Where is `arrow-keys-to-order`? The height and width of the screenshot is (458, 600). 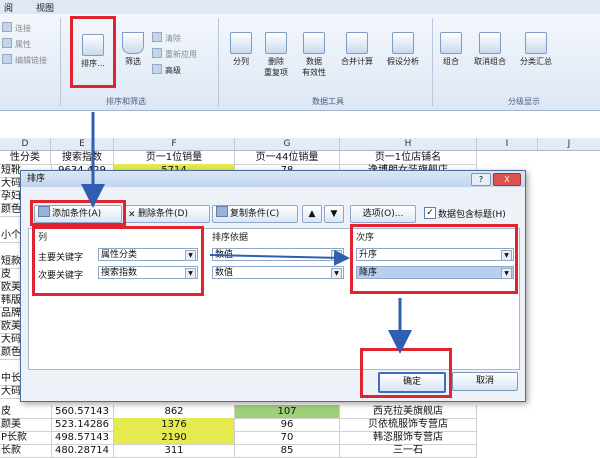 arrow-keys-to-order is located at coordinates (279, 257).